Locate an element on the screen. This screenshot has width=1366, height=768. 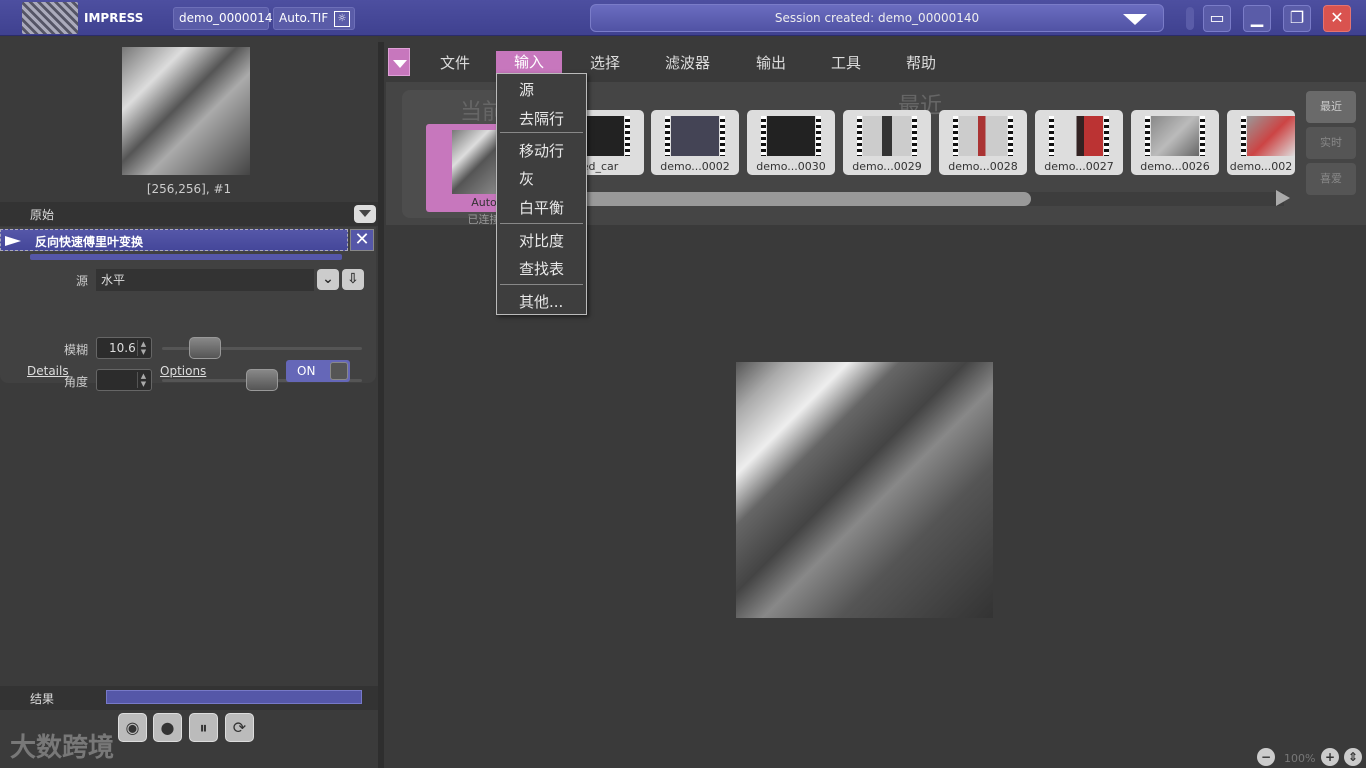
close-icon: ✕ is located at coordinates (1337, 17).